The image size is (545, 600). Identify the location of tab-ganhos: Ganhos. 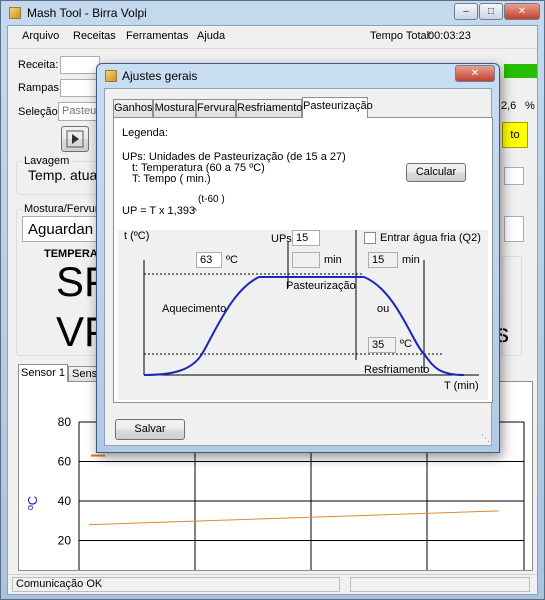
(133, 108).